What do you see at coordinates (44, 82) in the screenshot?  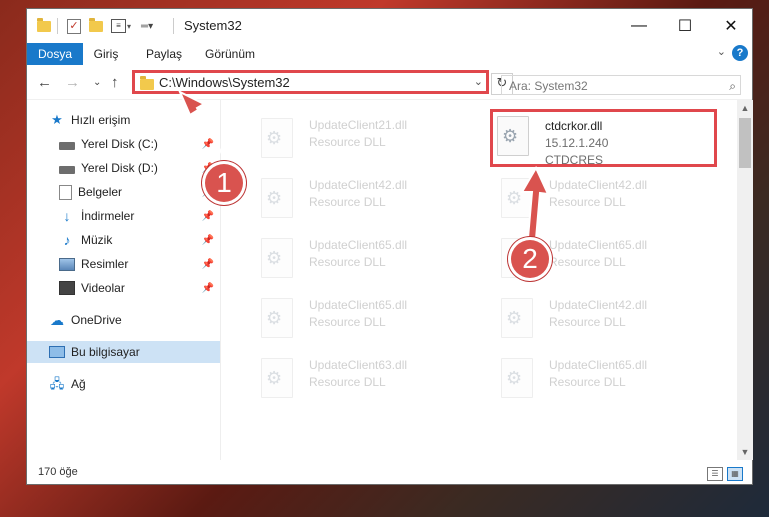 I see `back-arrow-icon: ←` at bounding box center [44, 82].